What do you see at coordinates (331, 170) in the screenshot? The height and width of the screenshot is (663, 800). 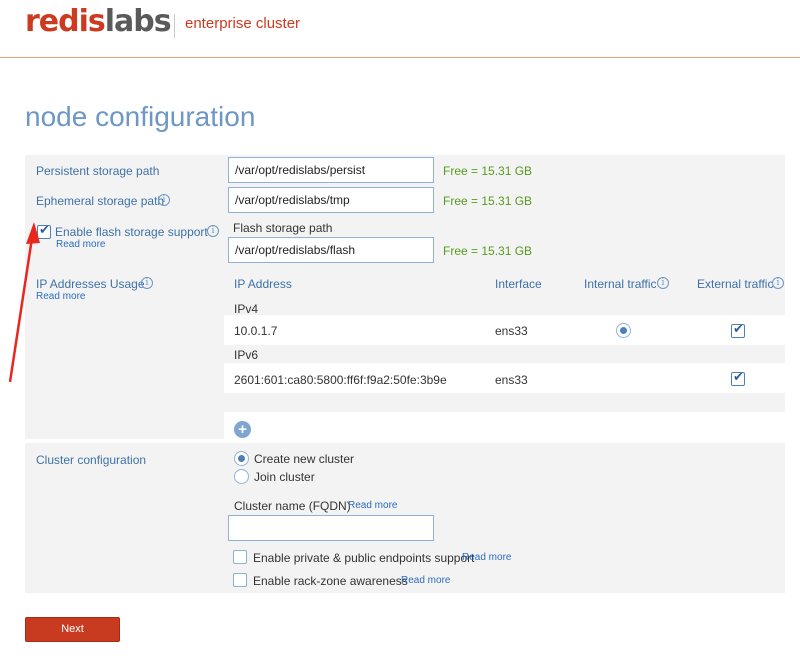 I see `persistent-storage-input` at bounding box center [331, 170].